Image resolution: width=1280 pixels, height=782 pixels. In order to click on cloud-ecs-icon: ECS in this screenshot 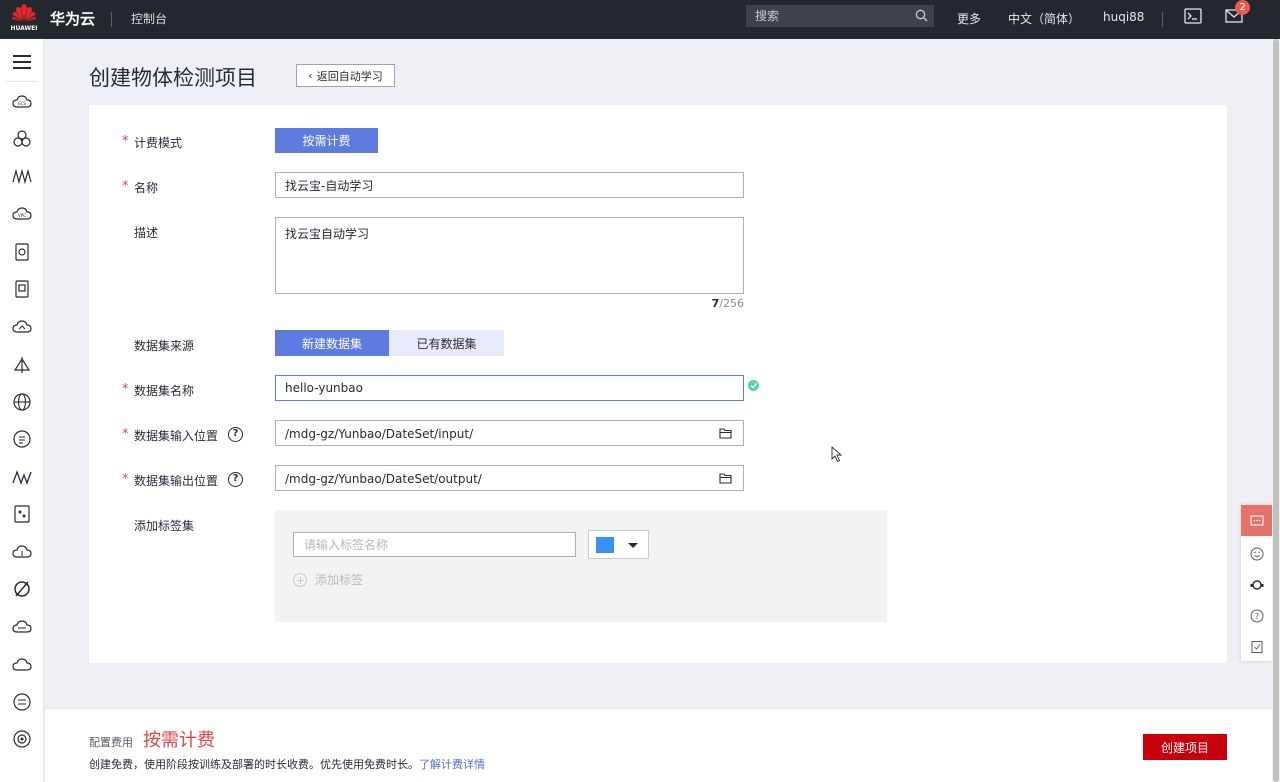, I will do `click(22, 102)`.